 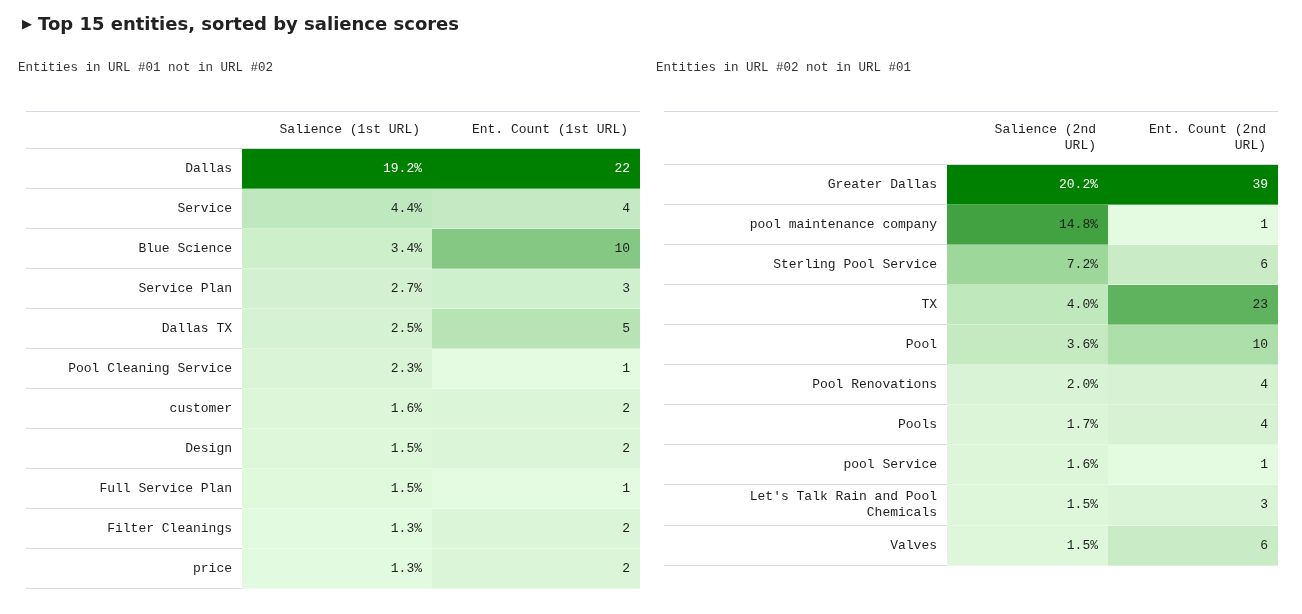 I want to click on salience-cell: 4.0%, so click(x=1027, y=304).